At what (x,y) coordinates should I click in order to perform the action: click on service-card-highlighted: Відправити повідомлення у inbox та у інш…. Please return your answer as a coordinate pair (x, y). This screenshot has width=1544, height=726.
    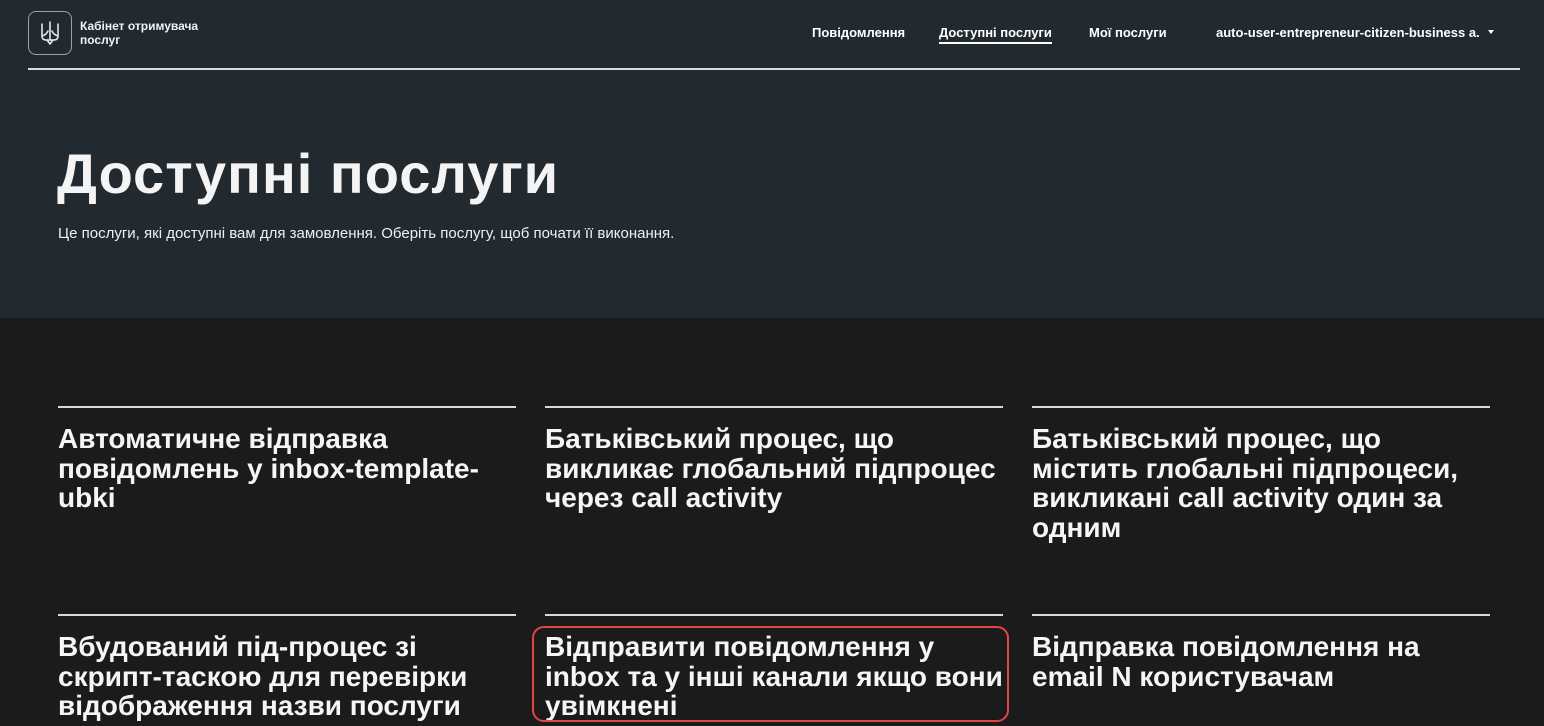
    Looking at the image, I should click on (774, 667).